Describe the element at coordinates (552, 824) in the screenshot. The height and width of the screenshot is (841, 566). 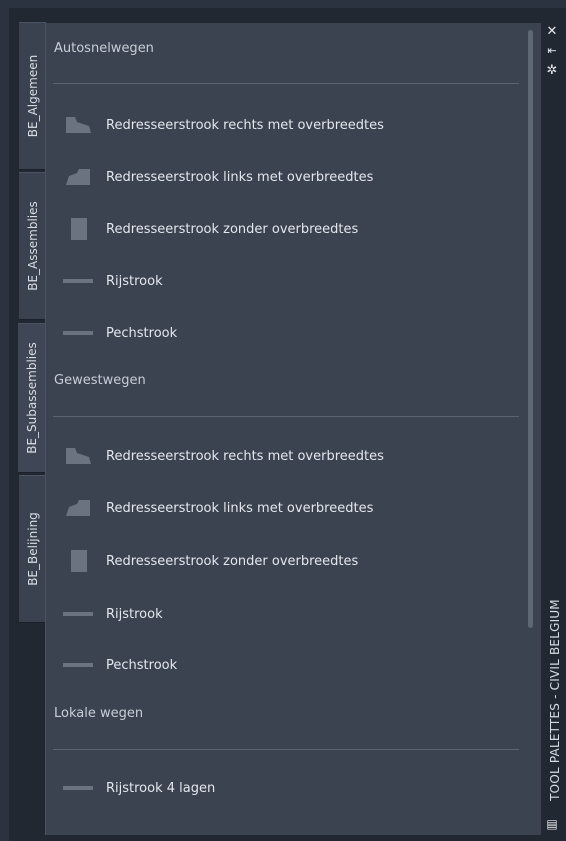
I see `menu-icon: ▤` at that location.